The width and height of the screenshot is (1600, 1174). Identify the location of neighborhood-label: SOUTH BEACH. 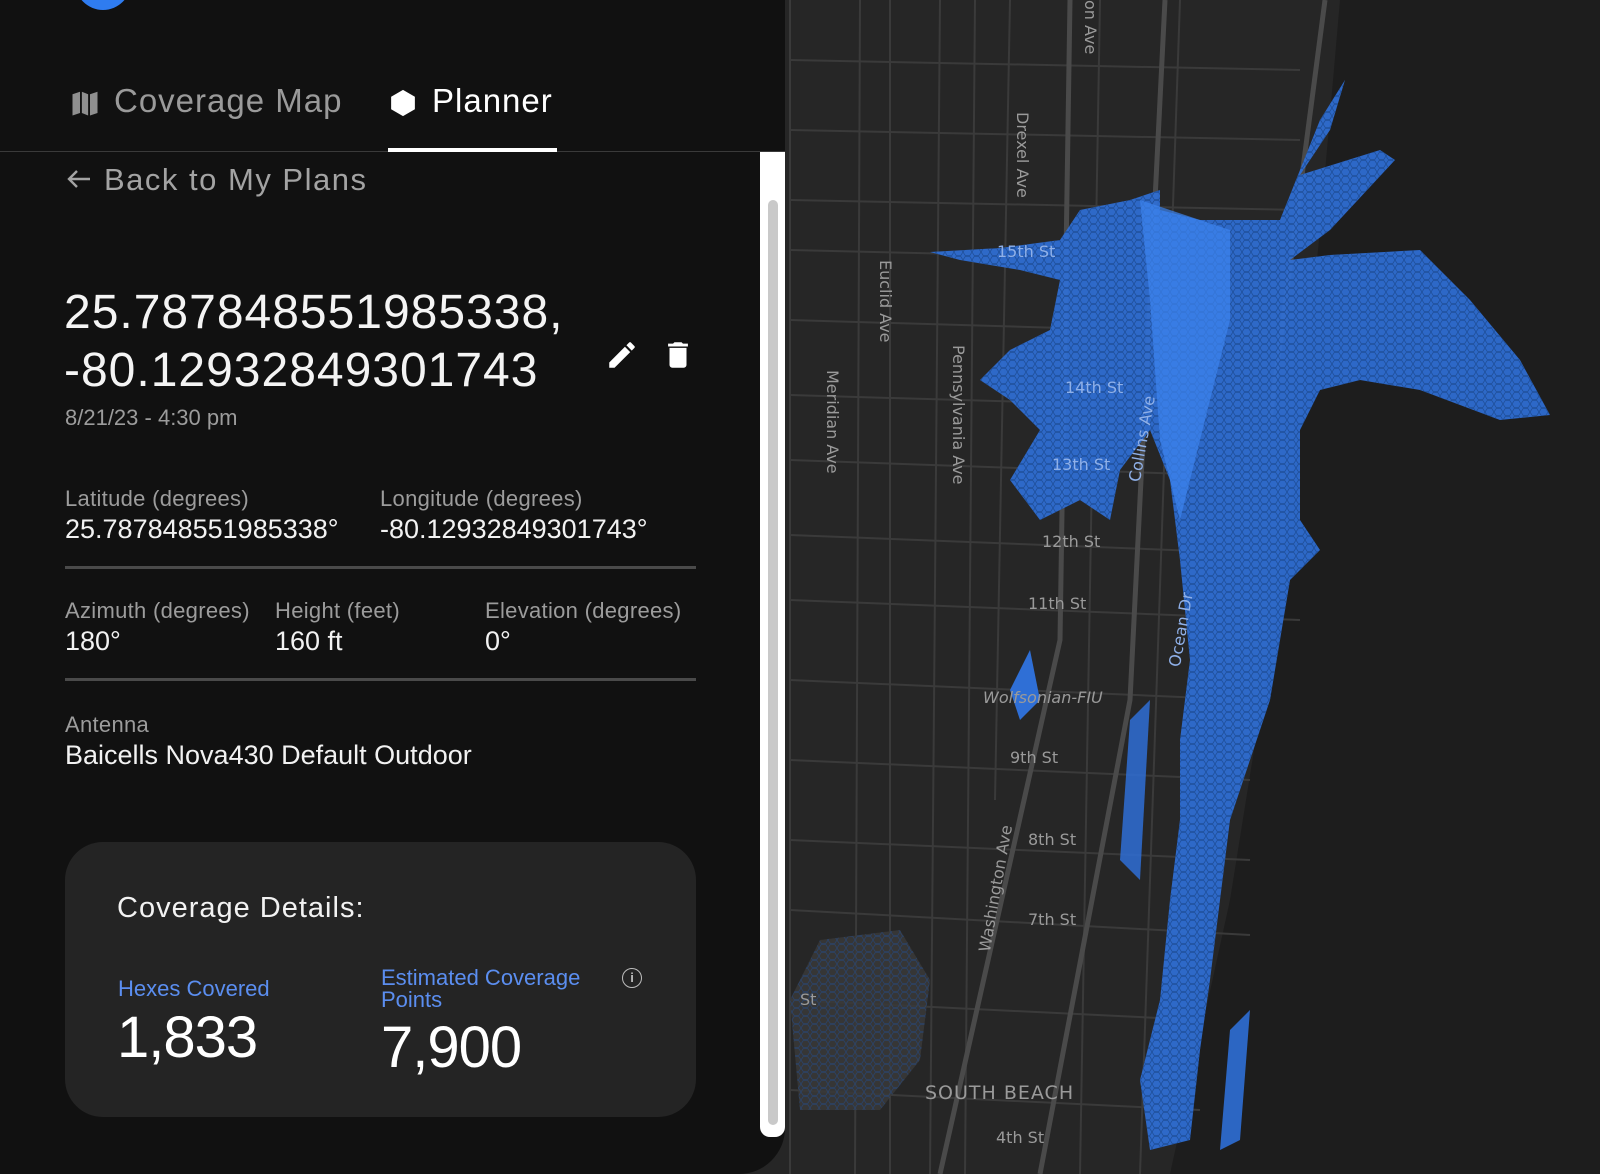
(1000, 1093).